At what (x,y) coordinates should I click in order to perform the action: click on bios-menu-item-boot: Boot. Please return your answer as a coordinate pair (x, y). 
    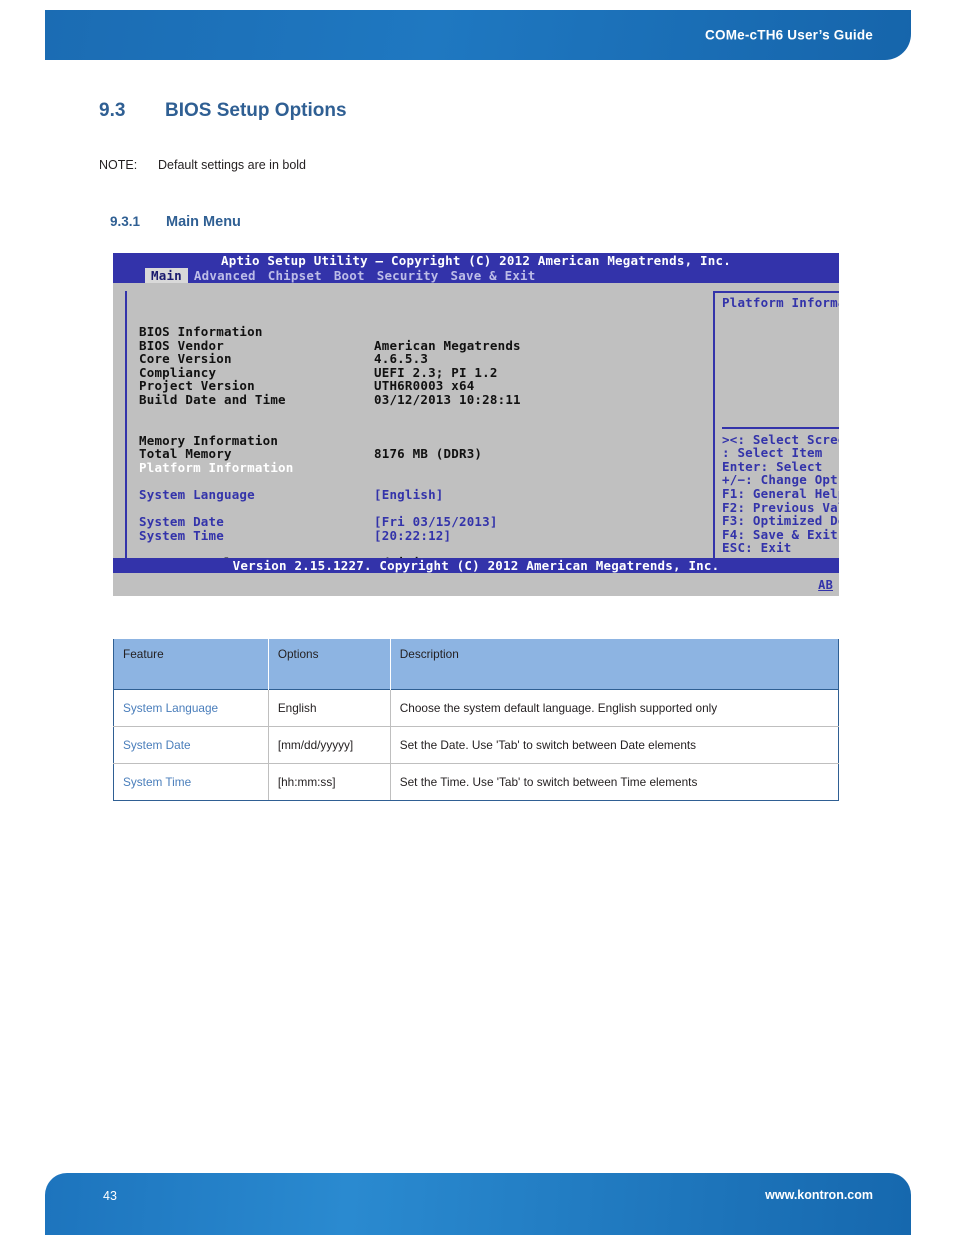
    Looking at the image, I should click on (349, 275).